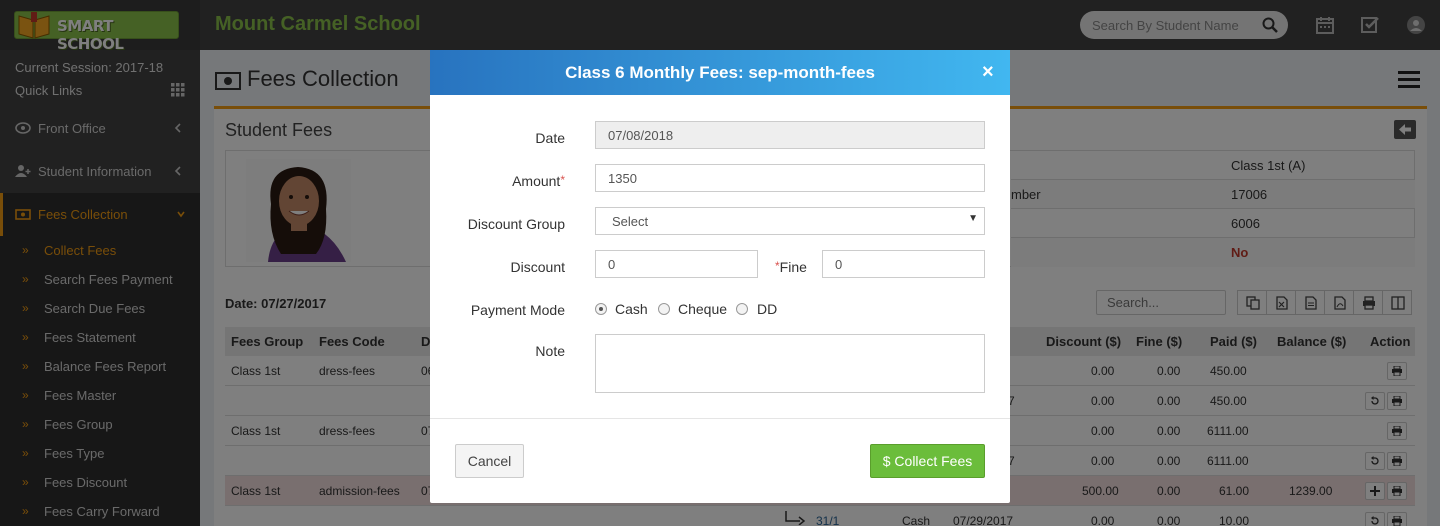  What do you see at coordinates (516, 224) in the screenshot?
I see `discount-group-label: Discount Group` at bounding box center [516, 224].